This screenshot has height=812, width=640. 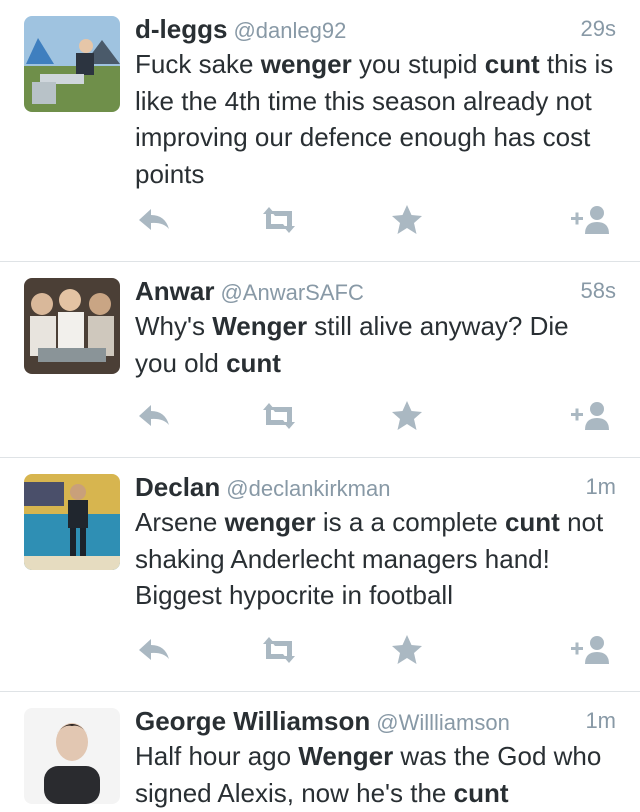 I want to click on tweet-header: Anwar @AnwarSAFC 58s, so click(x=375, y=291).